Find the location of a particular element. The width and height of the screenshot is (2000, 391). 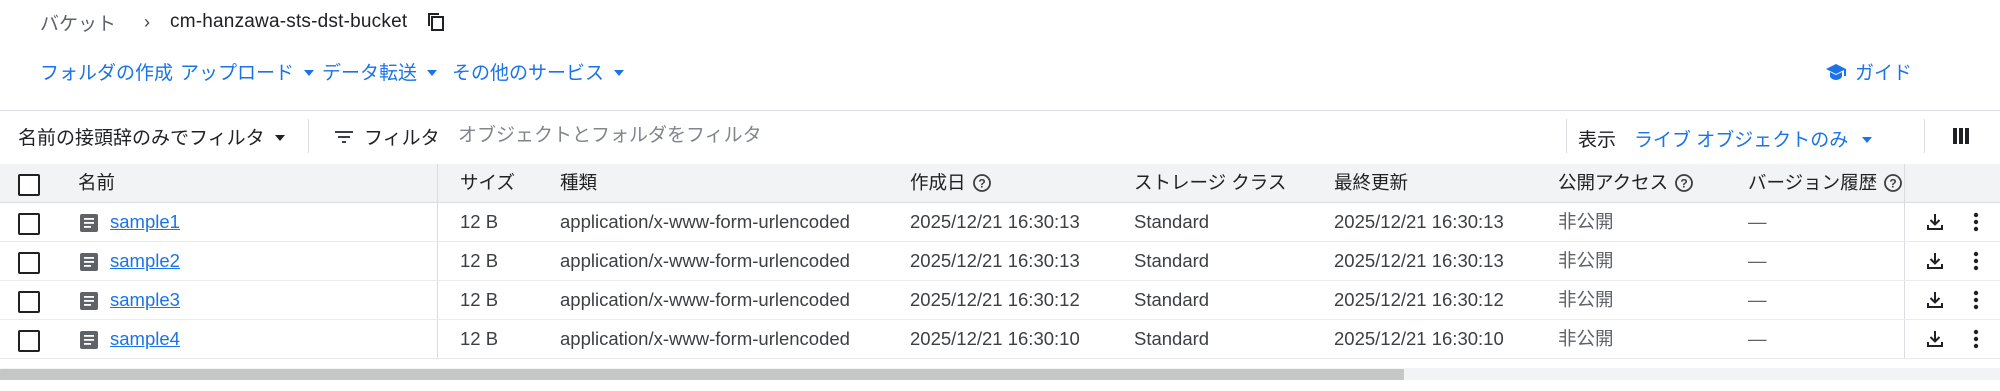

breadcrumb: バケット › cm-hanzawa-sts-dst-bucket is located at coordinates (243, 22).